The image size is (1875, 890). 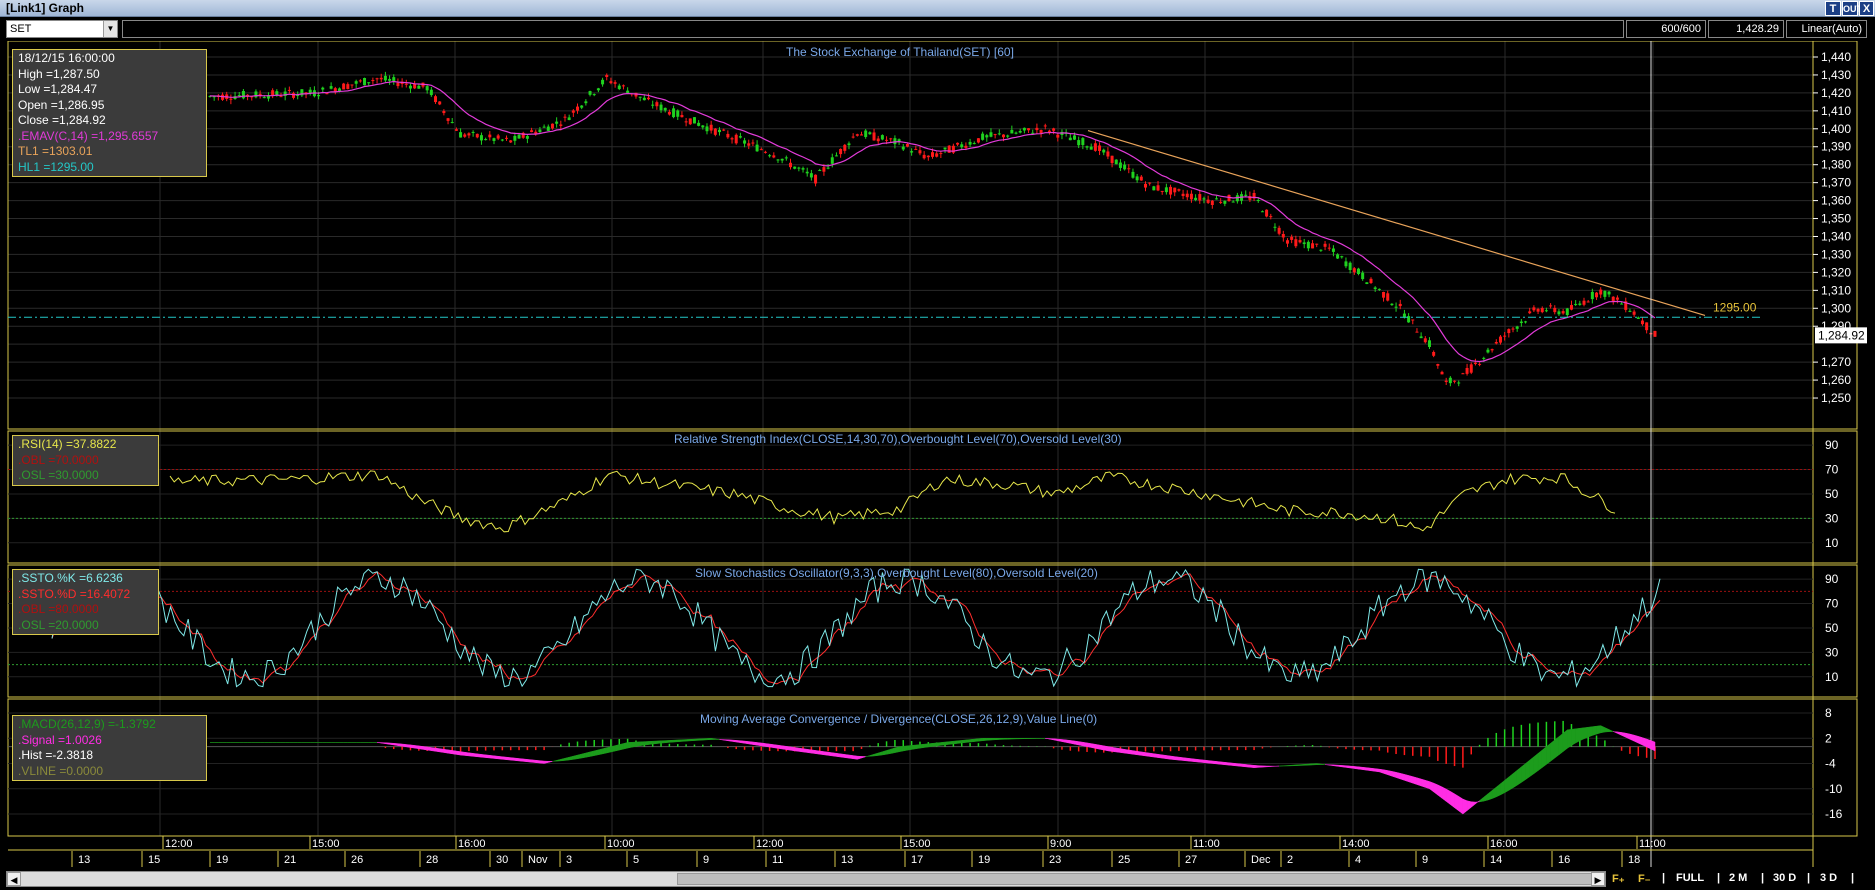 I want to click on scroll-right-icon: ▶, so click(x=1598, y=879).